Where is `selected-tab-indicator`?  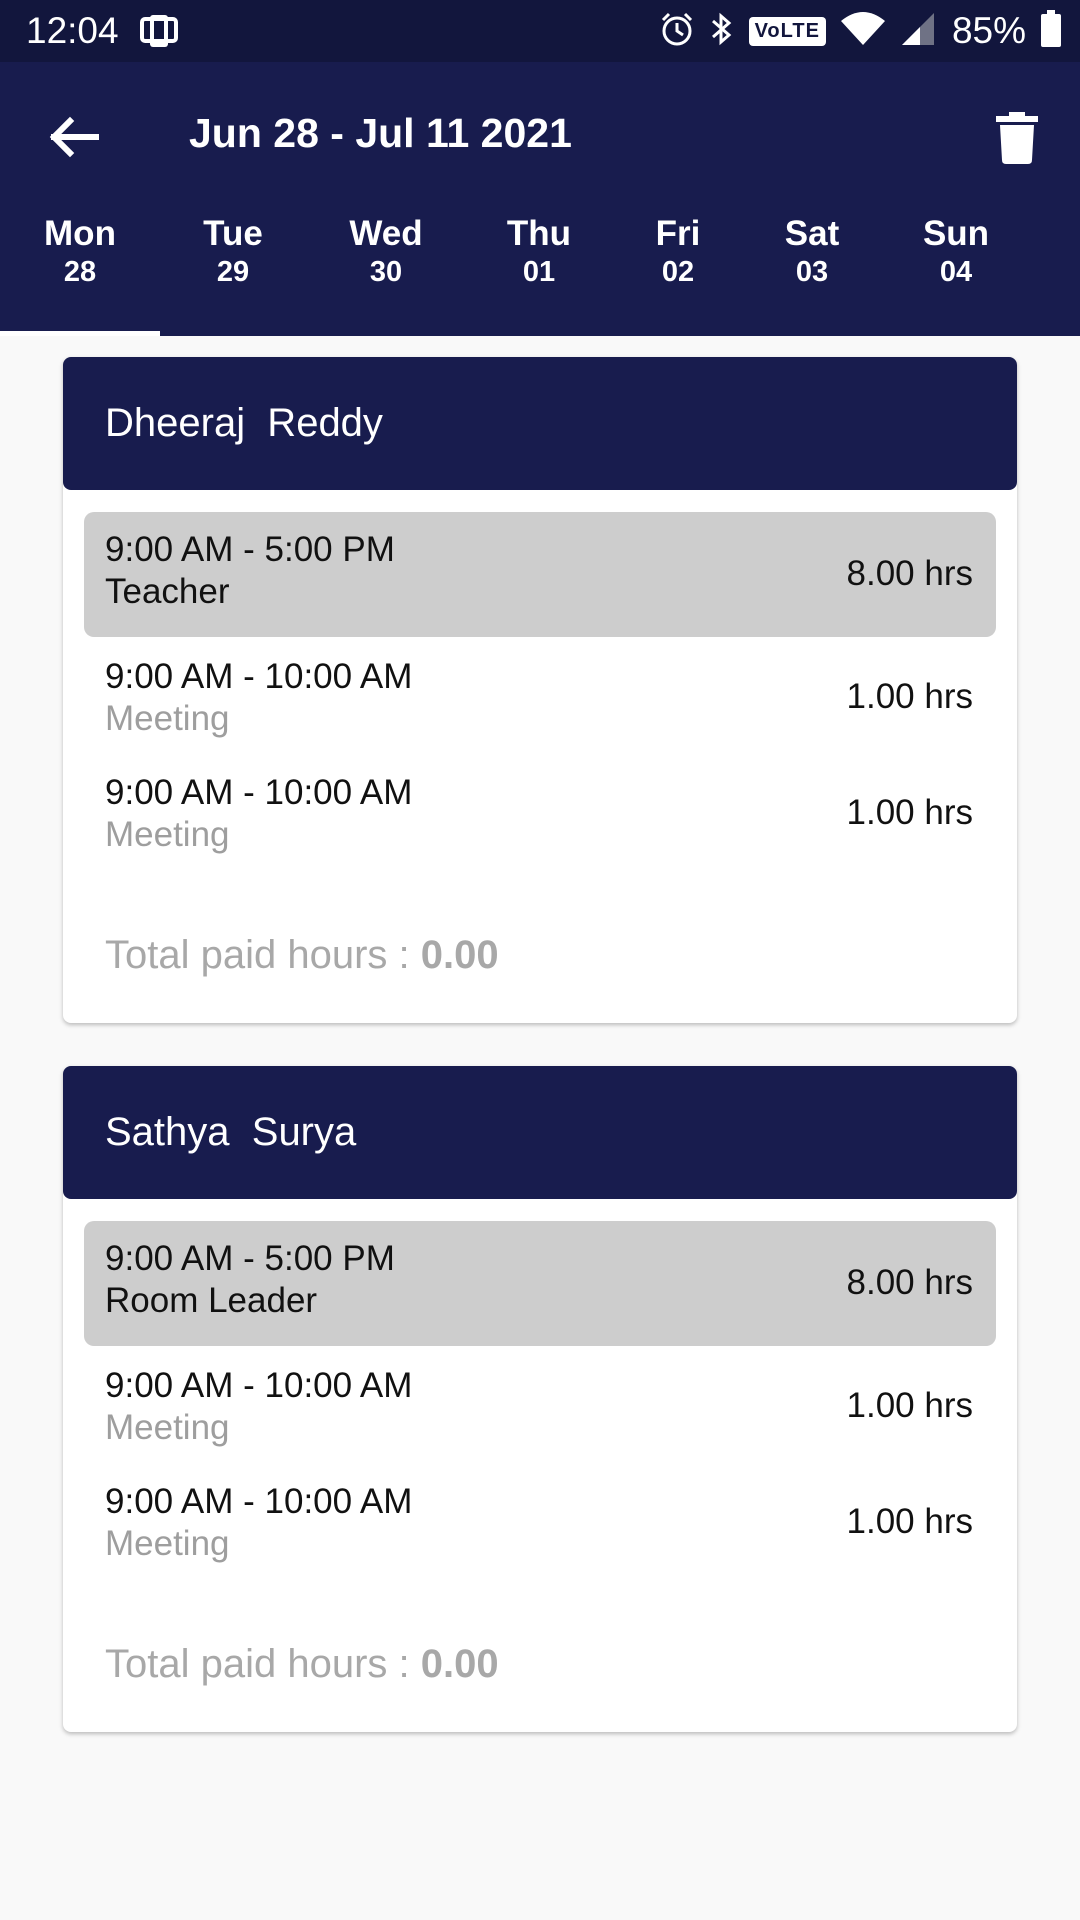 selected-tab-indicator is located at coordinates (80, 333).